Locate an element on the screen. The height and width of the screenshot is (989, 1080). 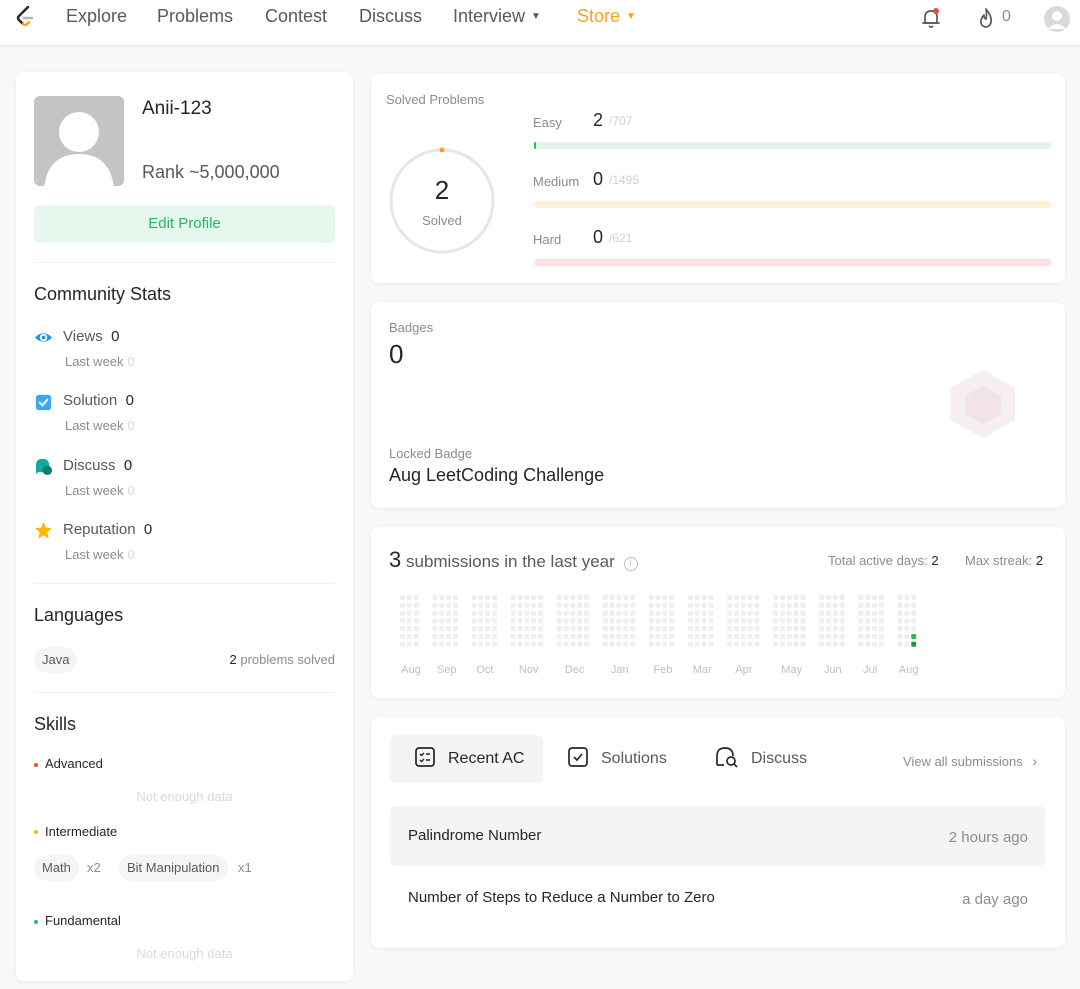
avatar is located at coordinates (79, 141).